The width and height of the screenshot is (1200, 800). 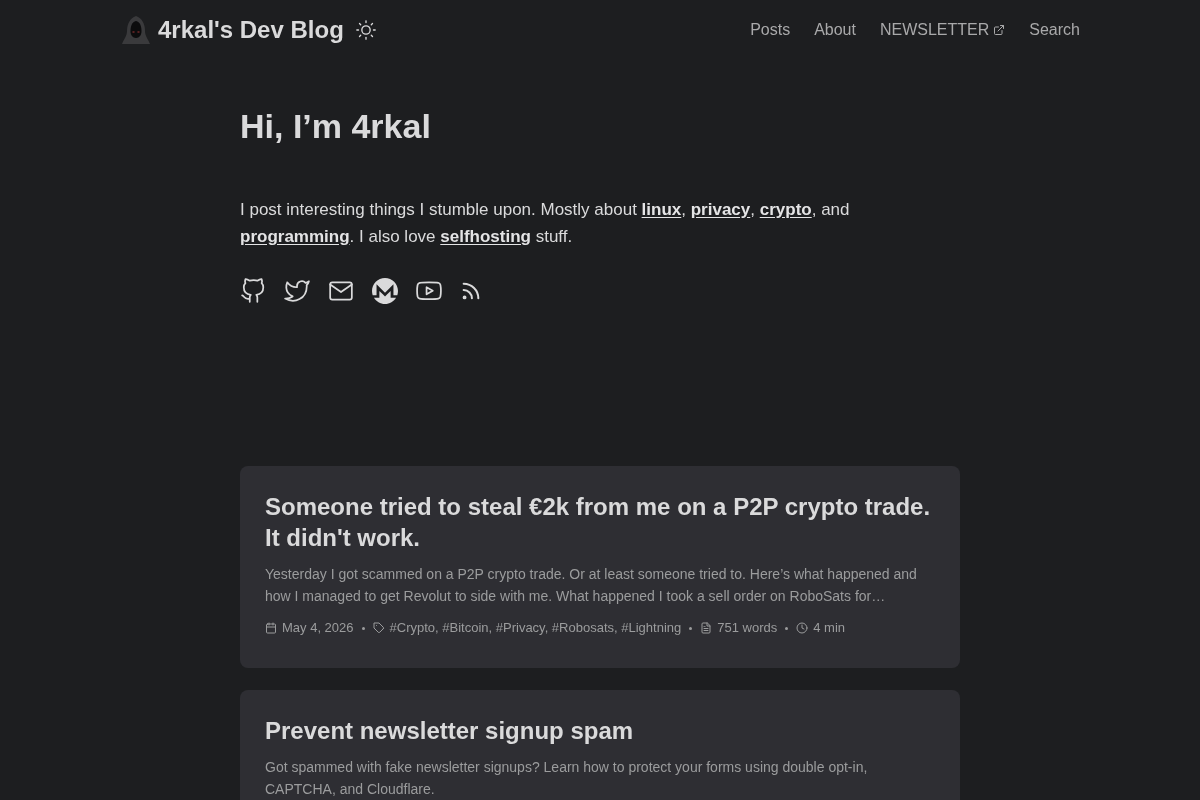 I want to click on post-title: Someone tried to steal €2k from me on a P2P crypto trade. It didn't work., so click(x=598, y=522).